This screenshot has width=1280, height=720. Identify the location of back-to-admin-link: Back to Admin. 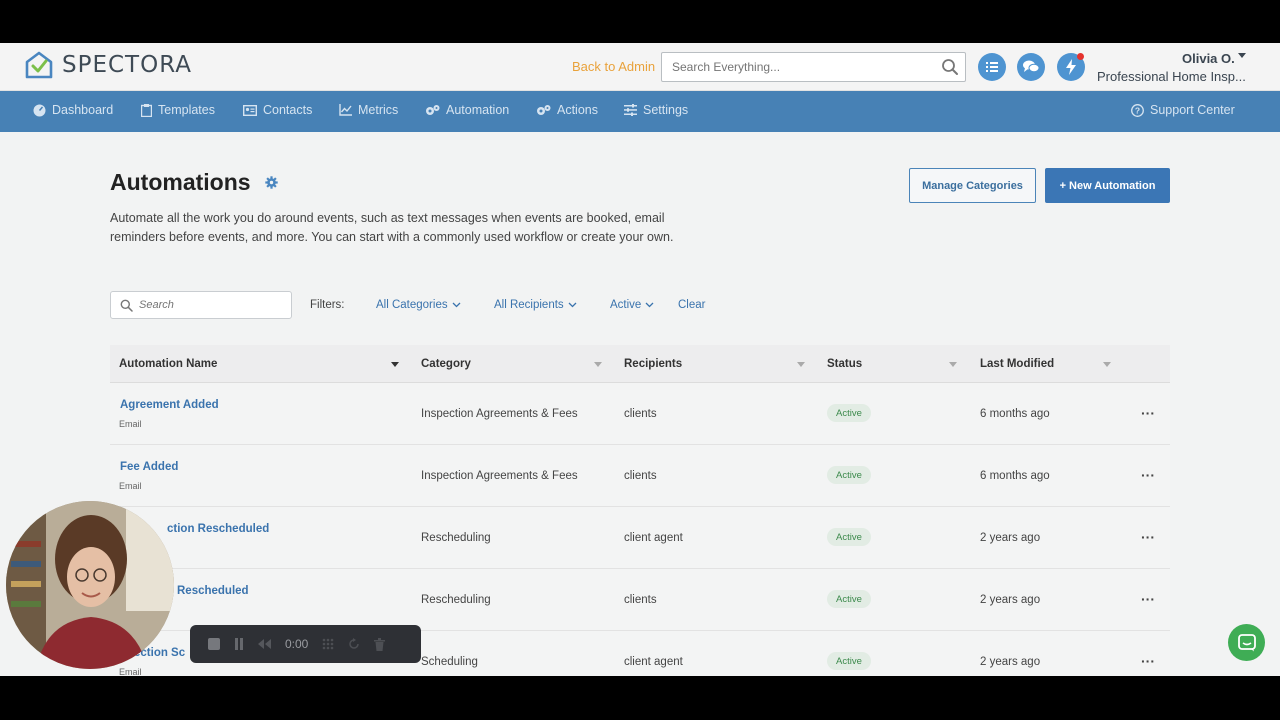
(613, 66).